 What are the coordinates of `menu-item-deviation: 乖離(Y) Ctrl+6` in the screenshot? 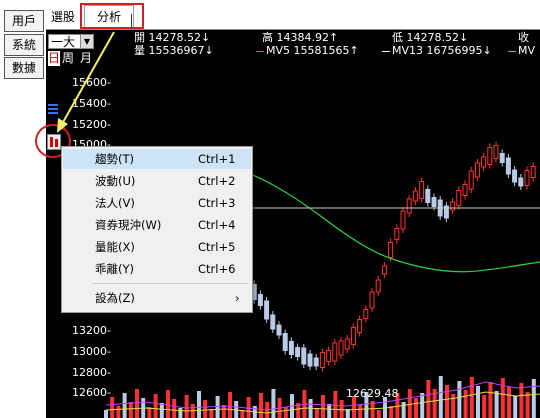 It's located at (157, 269).